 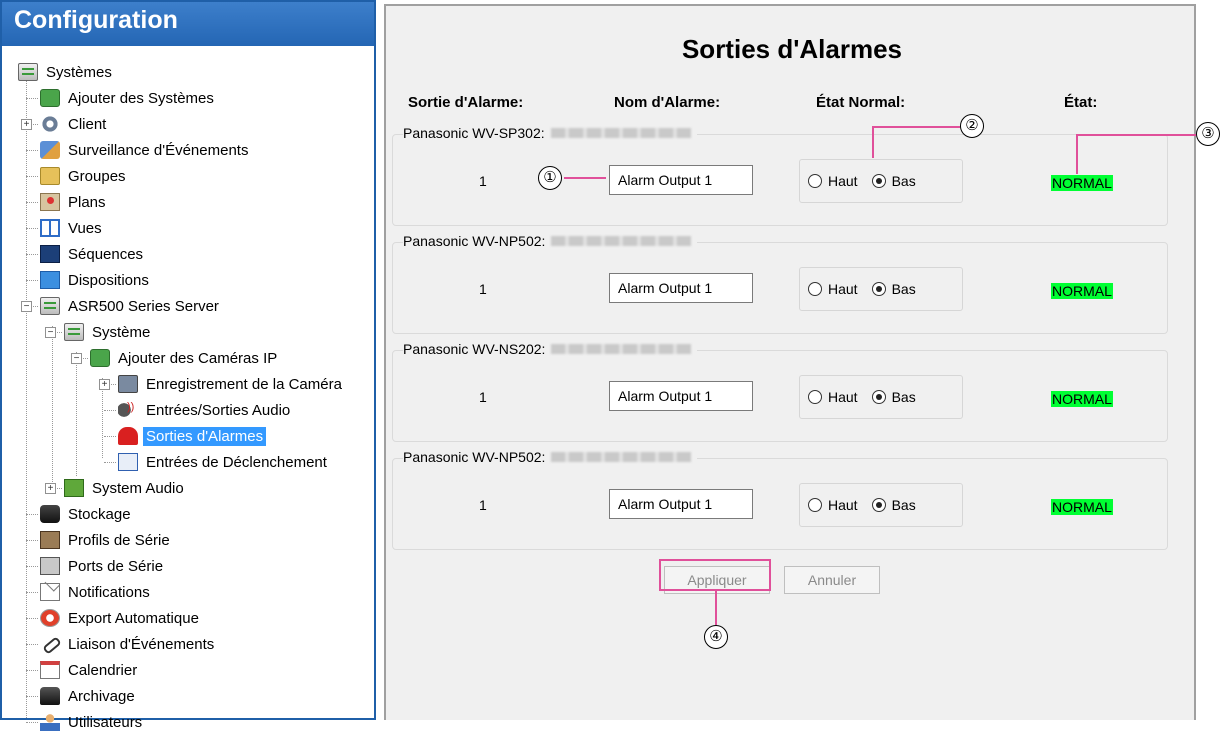 I want to click on callout-3-line-v, so click(x=1077, y=154).